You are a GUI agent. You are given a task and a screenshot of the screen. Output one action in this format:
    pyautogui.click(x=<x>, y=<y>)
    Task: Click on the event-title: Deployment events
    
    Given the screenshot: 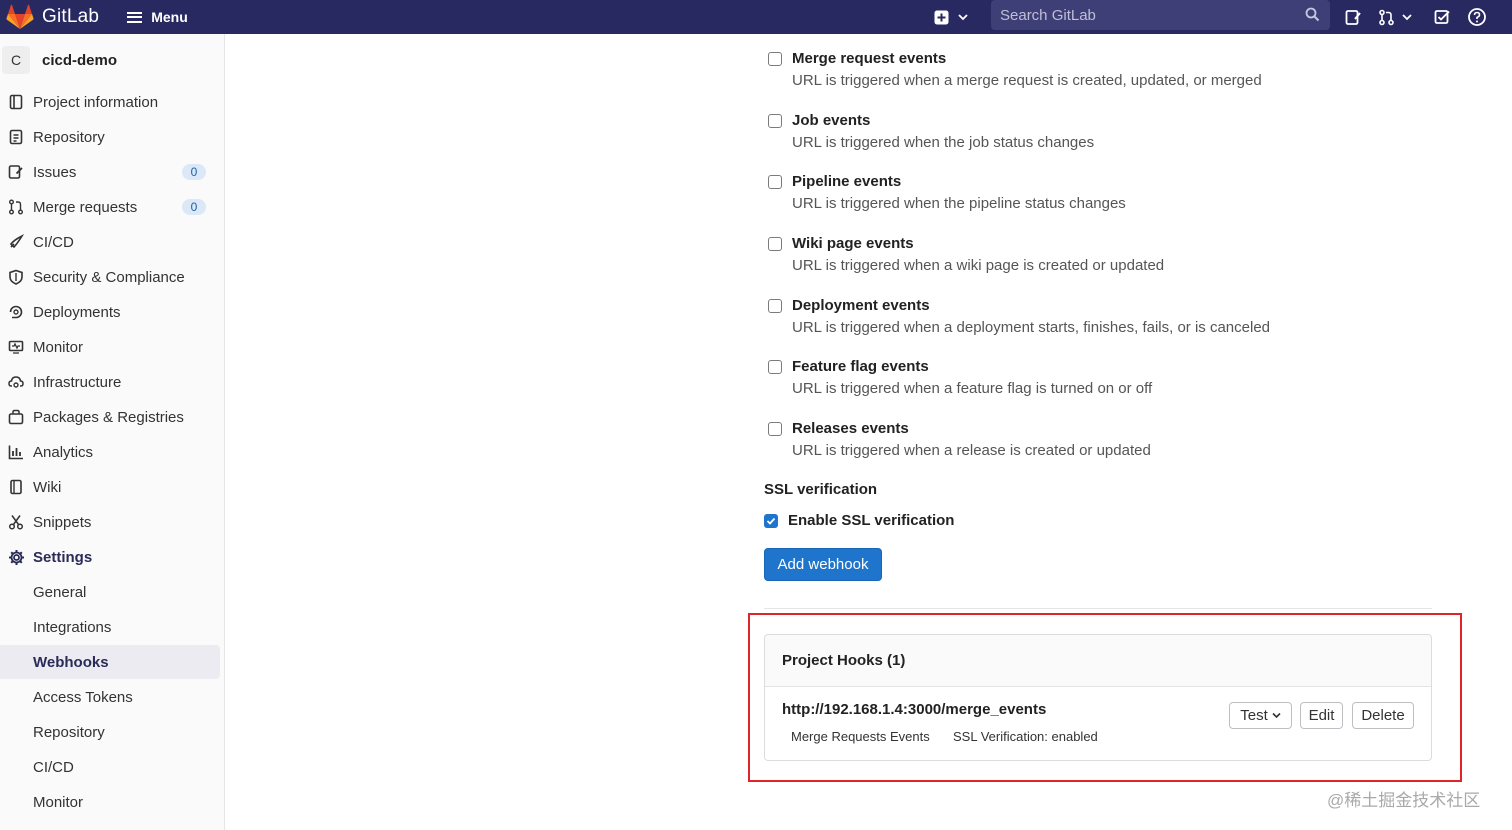 What is the action you would take?
    pyautogui.click(x=861, y=305)
    